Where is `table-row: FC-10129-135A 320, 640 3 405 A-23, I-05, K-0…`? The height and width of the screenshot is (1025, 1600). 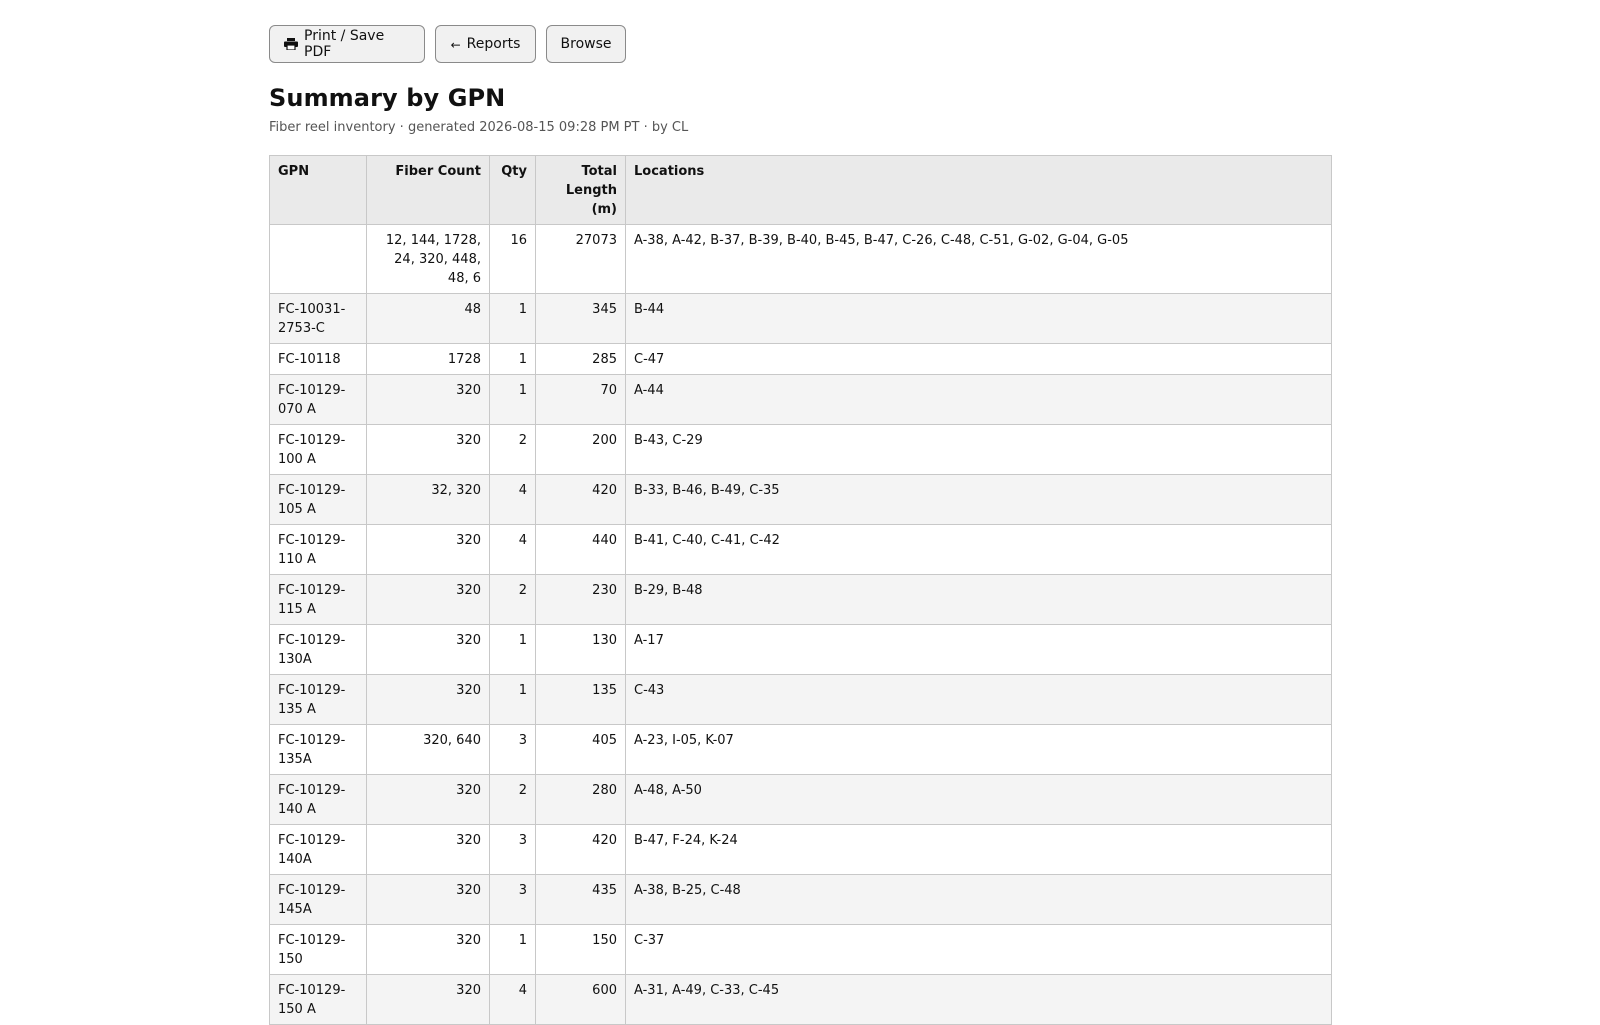 table-row: FC-10129-135A 320, 640 3 405 A-23, I-05, K-0… is located at coordinates (800, 749).